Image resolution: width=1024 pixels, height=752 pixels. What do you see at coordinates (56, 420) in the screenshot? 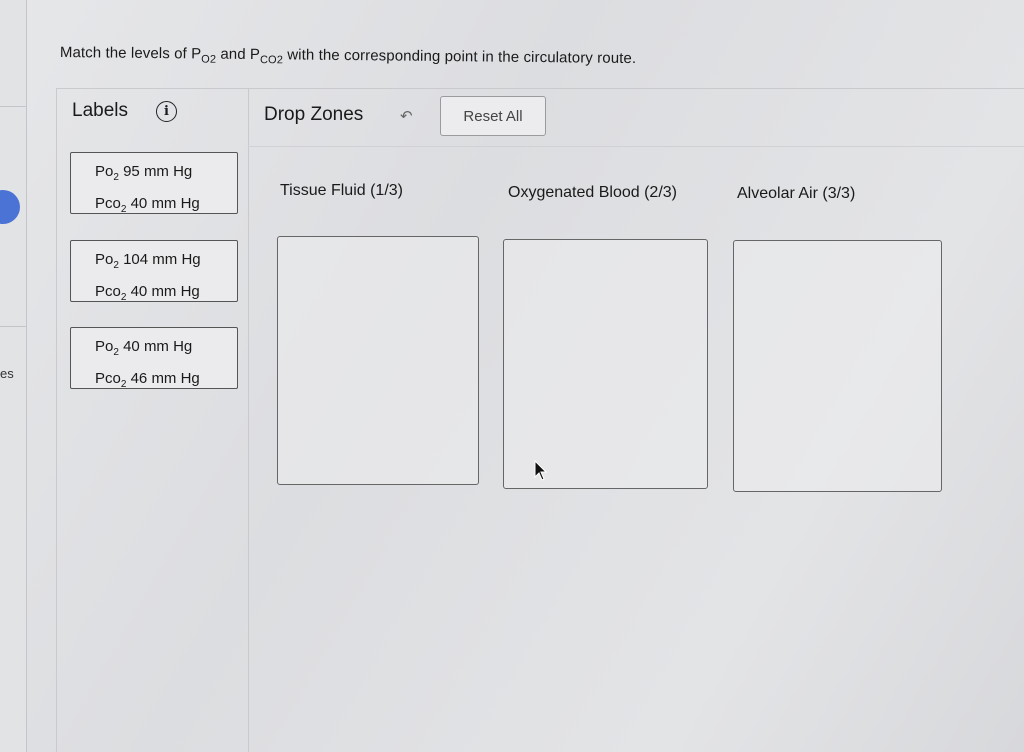
I see `panel-left-border` at bounding box center [56, 420].